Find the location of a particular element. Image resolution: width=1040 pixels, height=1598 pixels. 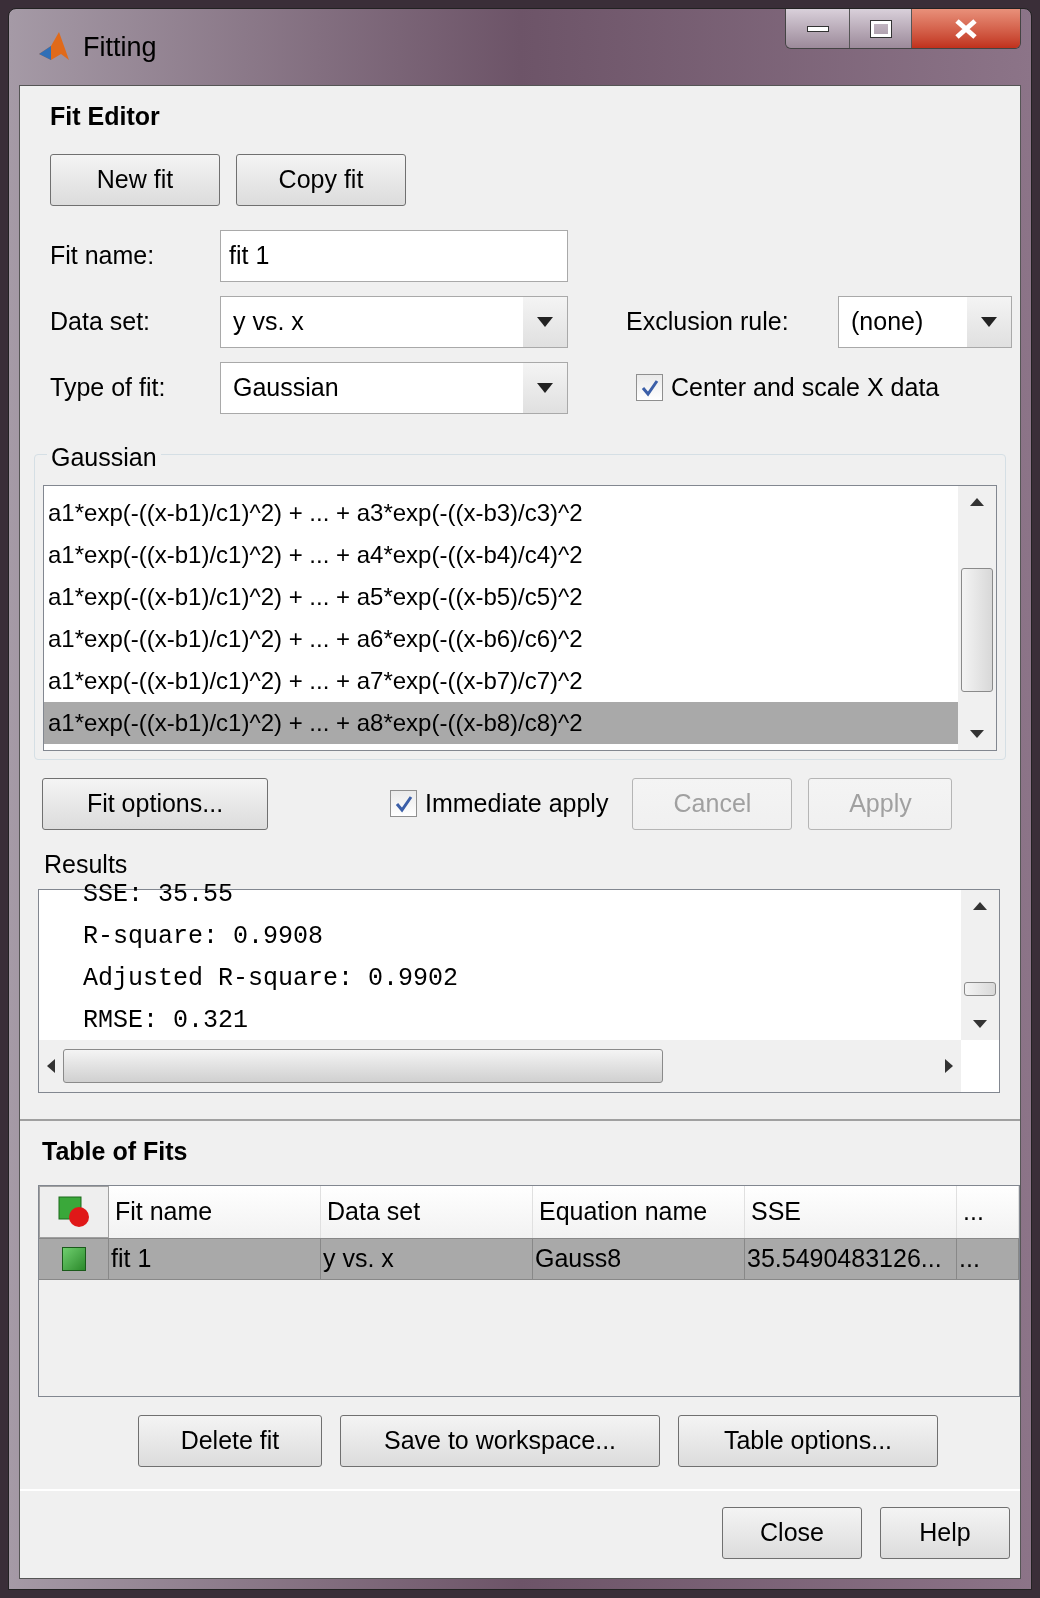

table-cell: fit 1 is located at coordinates (215, 1258).